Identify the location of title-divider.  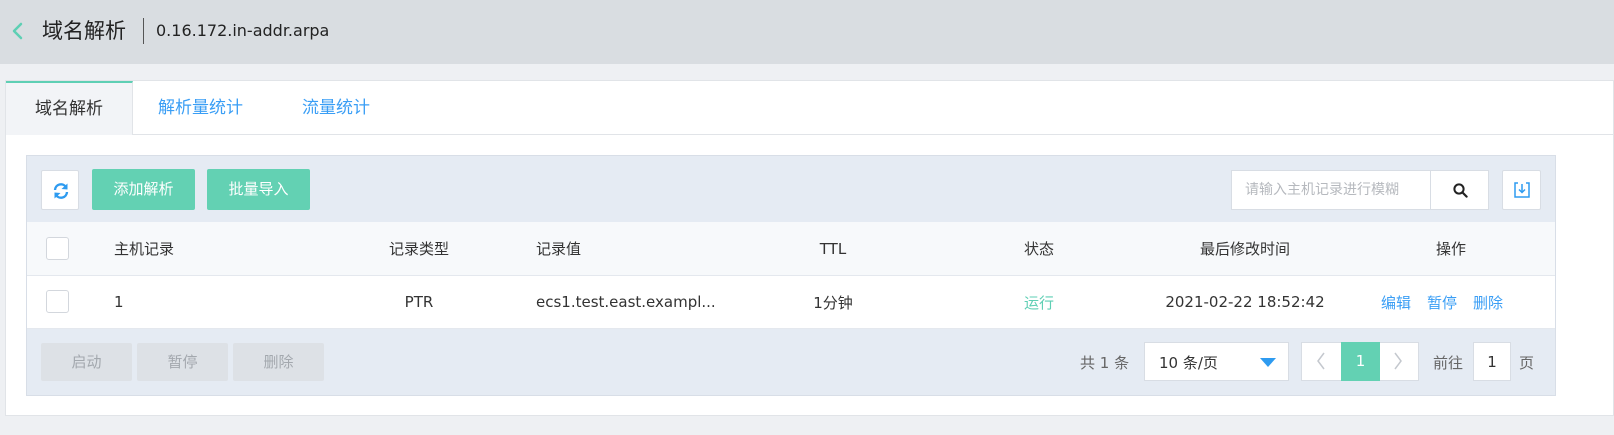
(143, 31).